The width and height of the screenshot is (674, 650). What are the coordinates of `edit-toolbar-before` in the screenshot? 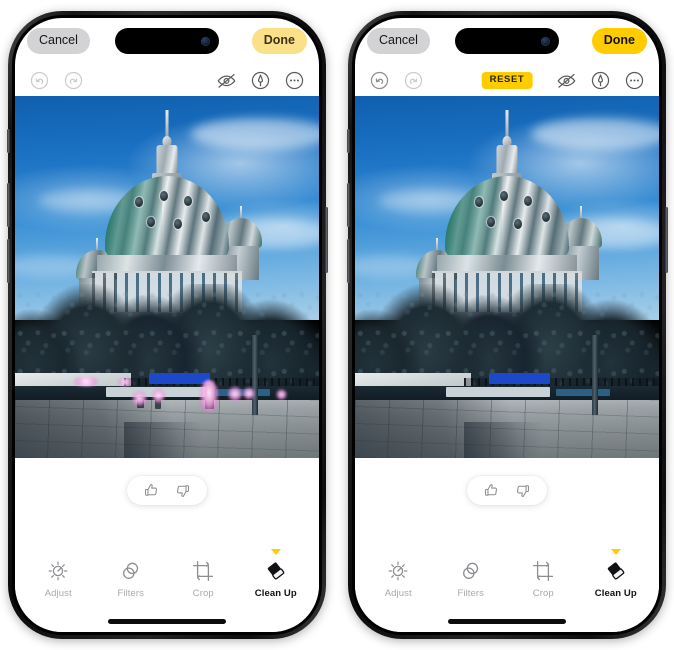 It's located at (167, 80).